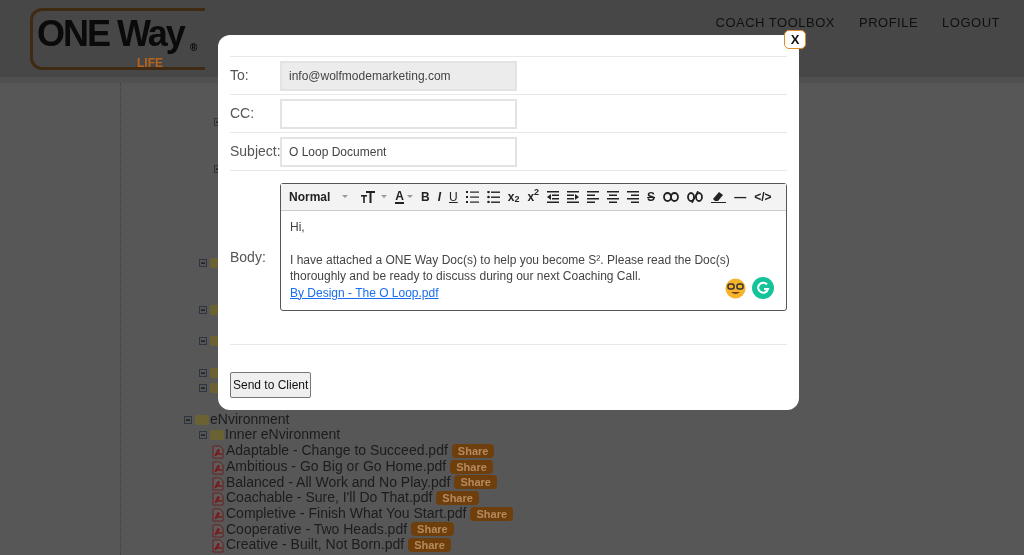 Image resolution: width=1024 pixels, height=555 pixels. Describe the element at coordinates (319, 196) in the screenshot. I see `format-dropdown: Normal` at that location.